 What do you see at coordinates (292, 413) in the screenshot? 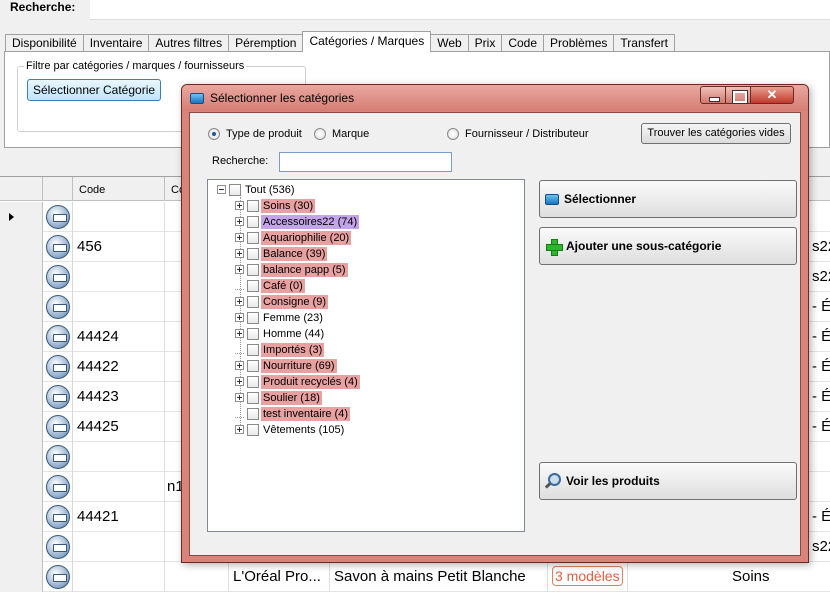
I see `tree-node: test inventaire (4)` at bounding box center [292, 413].